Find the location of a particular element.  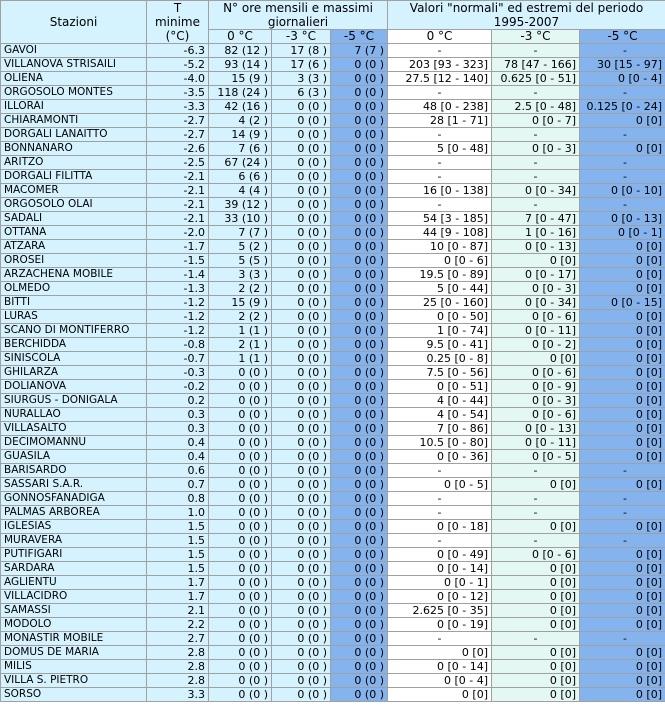

normali-0c: 0 [0 - 1] is located at coordinates (439, 582).